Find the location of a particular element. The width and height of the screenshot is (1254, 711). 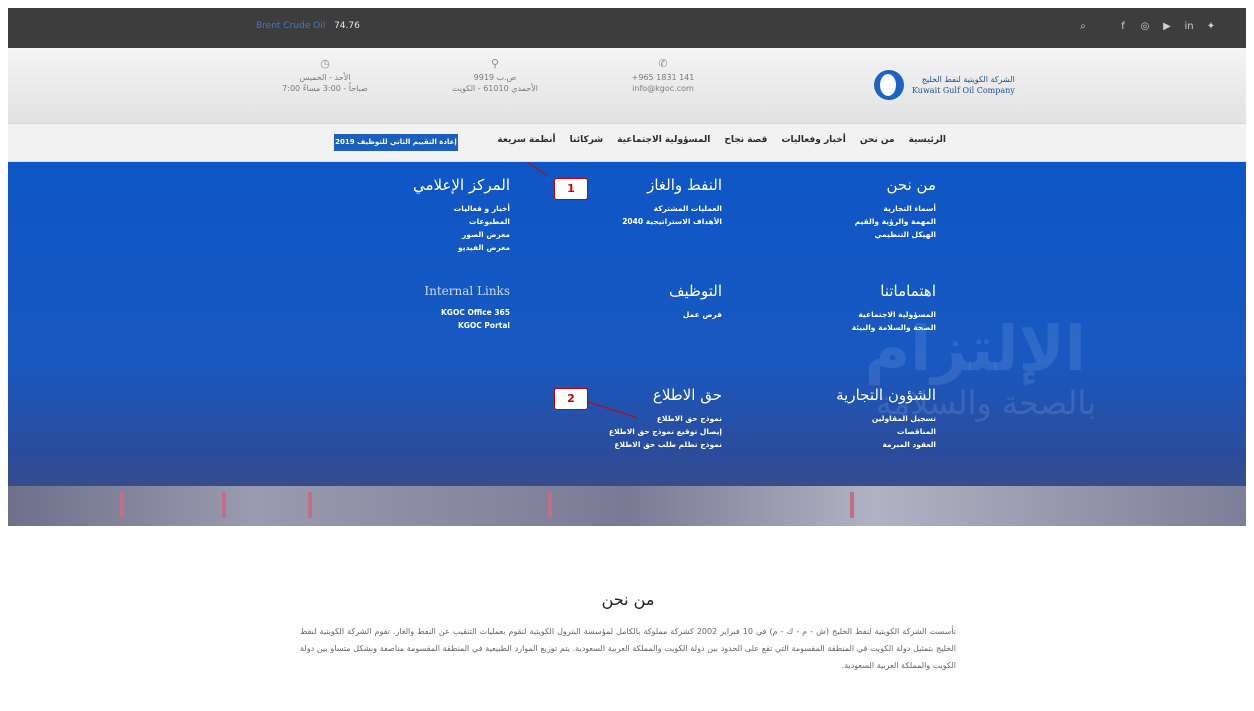

clock-icon: ◷ is located at coordinates (325, 63).